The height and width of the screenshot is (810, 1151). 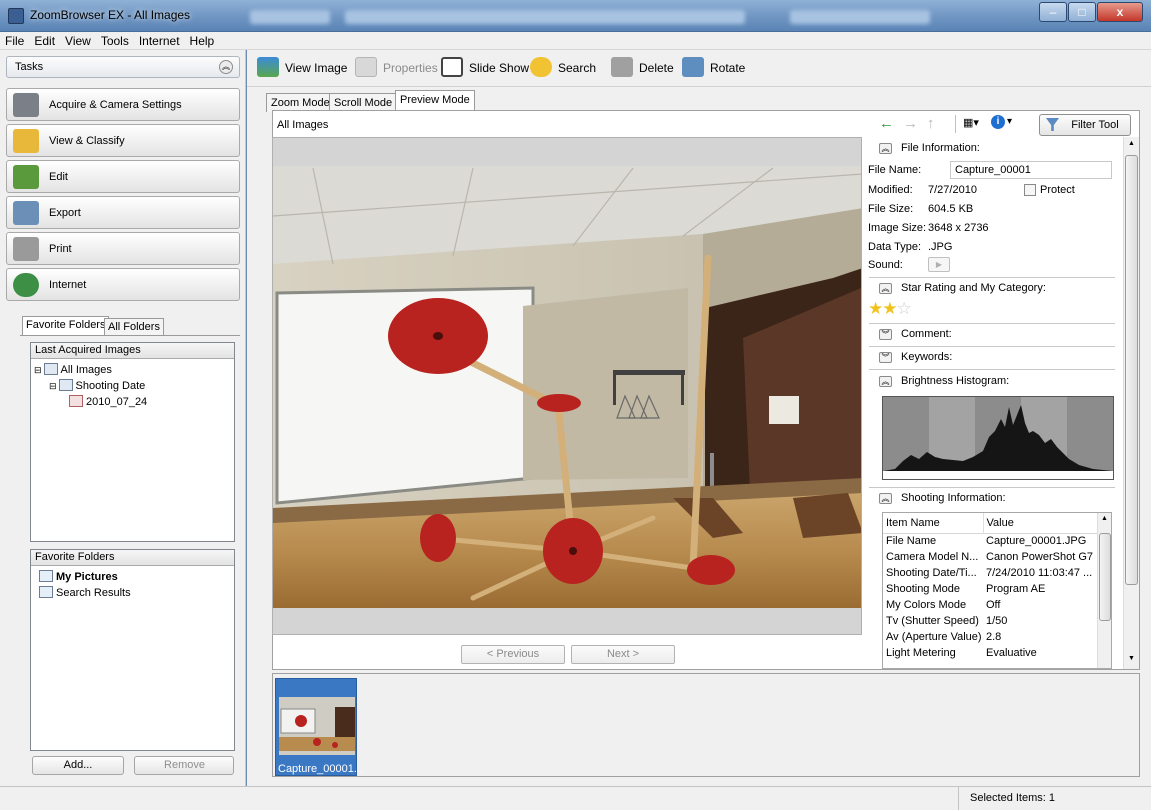 I want to click on play-sound-button: ▶, so click(x=939, y=264).